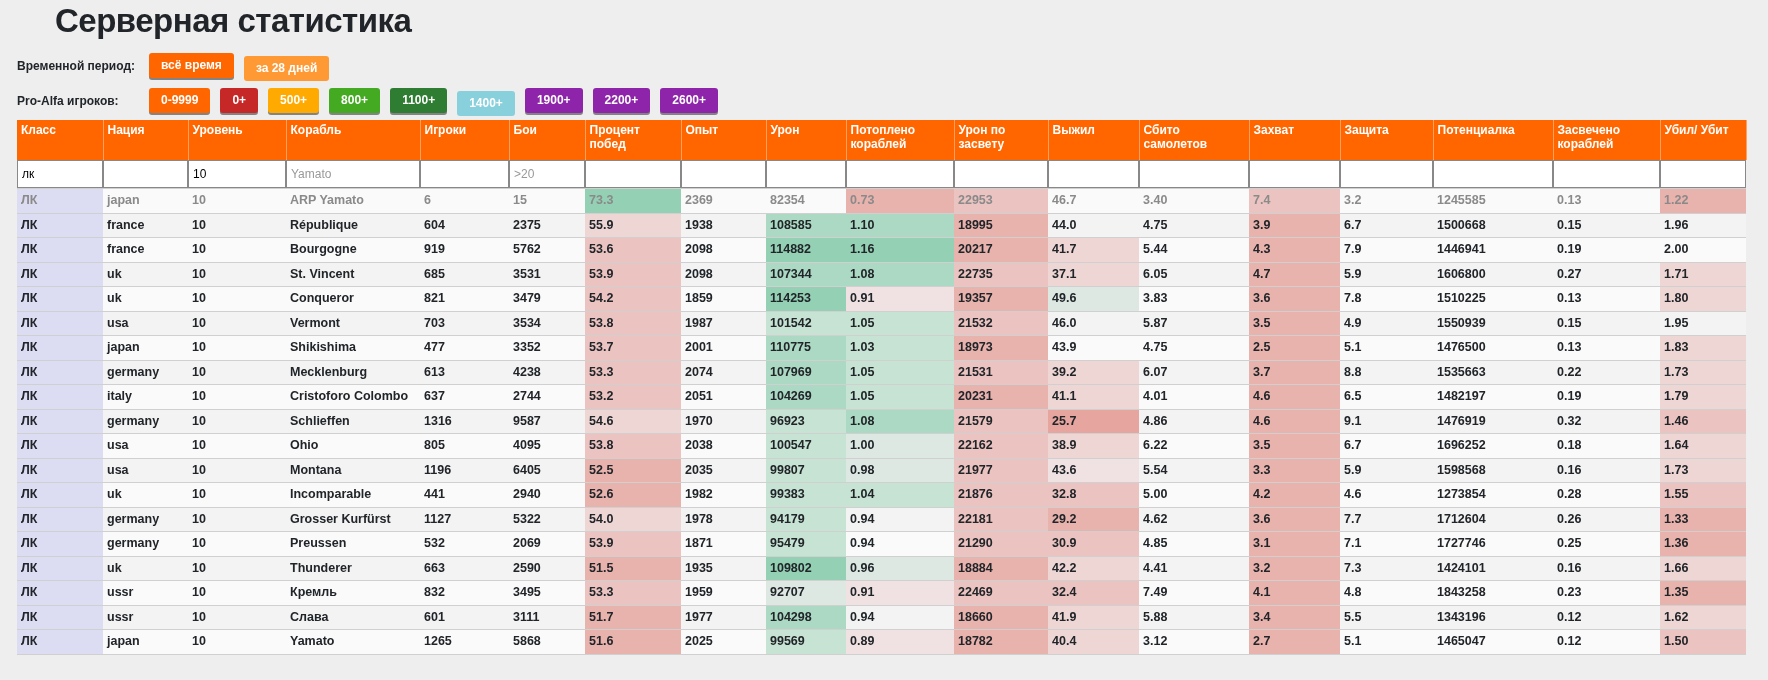 The image size is (1768, 680). What do you see at coordinates (1194, 140) in the screenshot?
I see `column-header: Сбито самолетов` at bounding box center [1194, 140].